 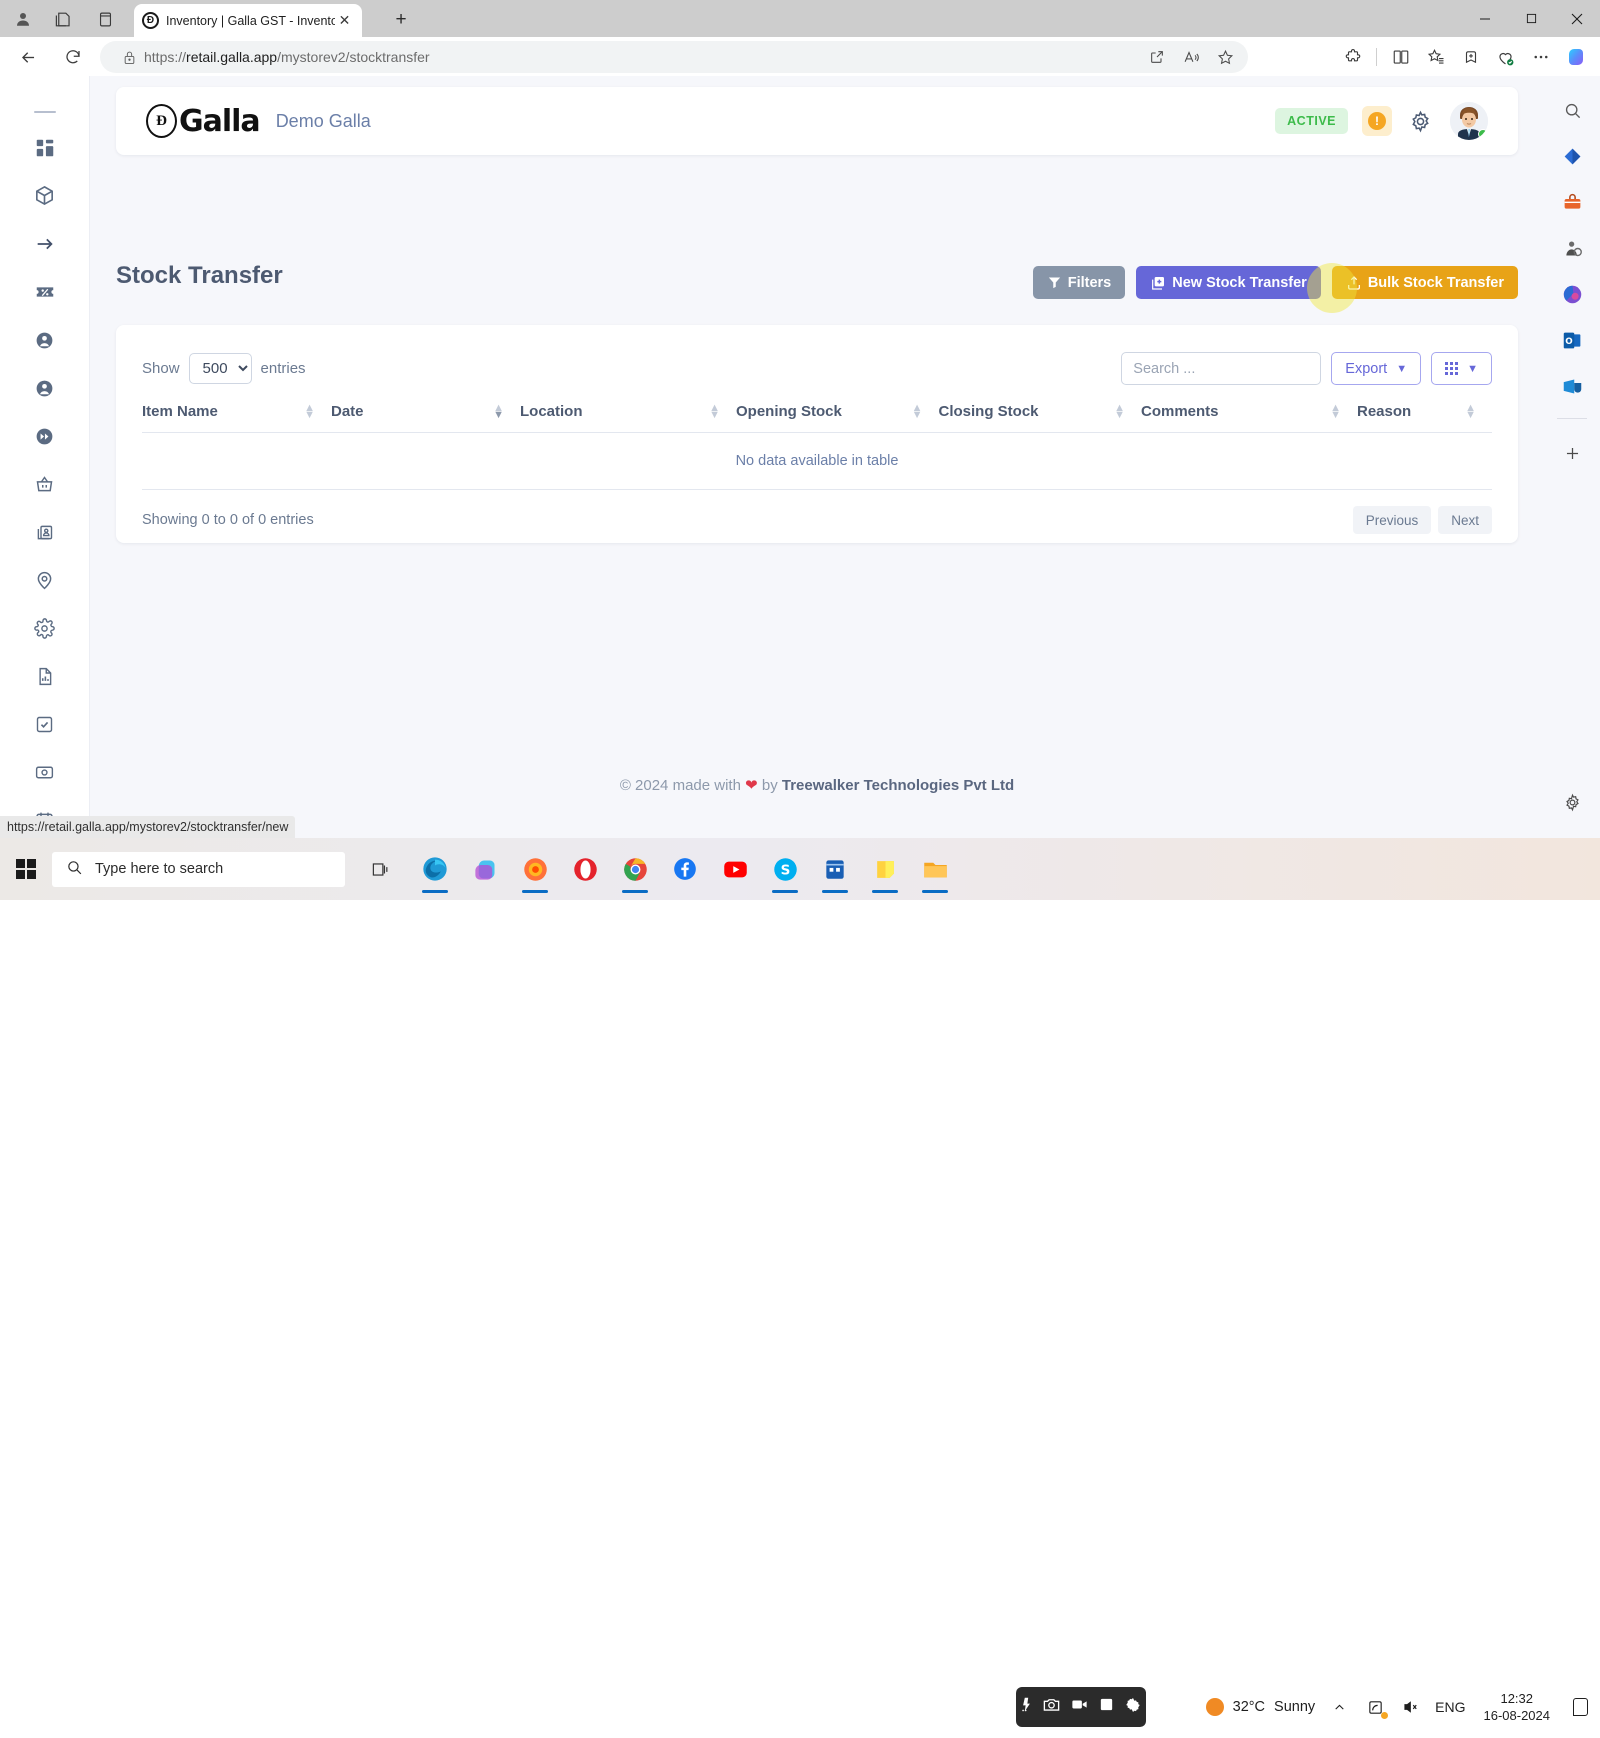 What do you see at coordinates (1376, 1707) in the screenshot?
I see `network-icon` at bounding box center [1376, 1707].